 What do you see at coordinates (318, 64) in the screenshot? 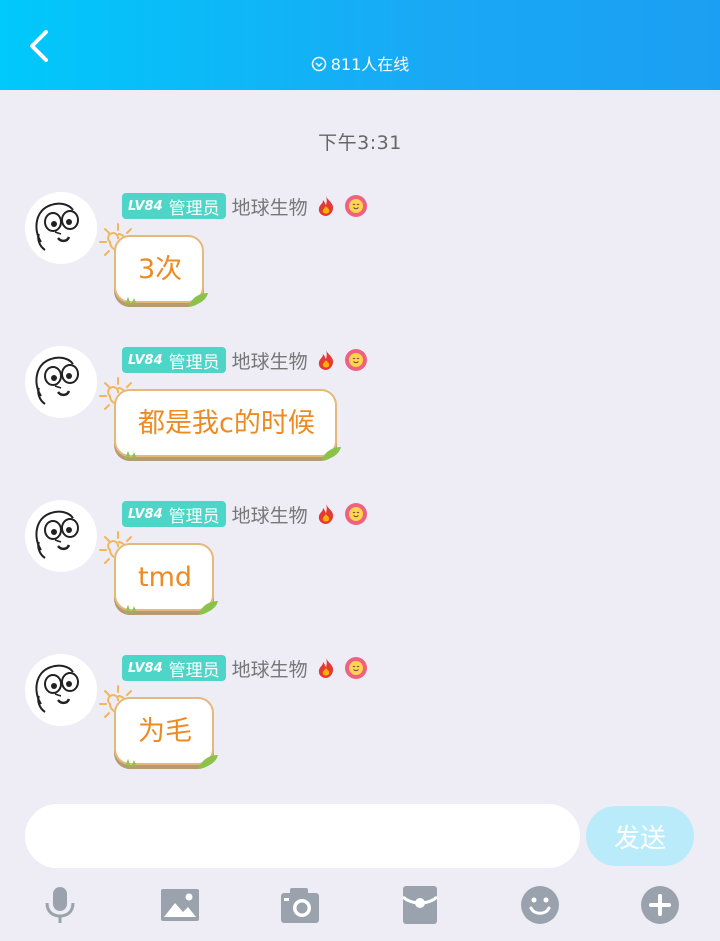
I see `online-check-icon` at bounding box center [318, 64].